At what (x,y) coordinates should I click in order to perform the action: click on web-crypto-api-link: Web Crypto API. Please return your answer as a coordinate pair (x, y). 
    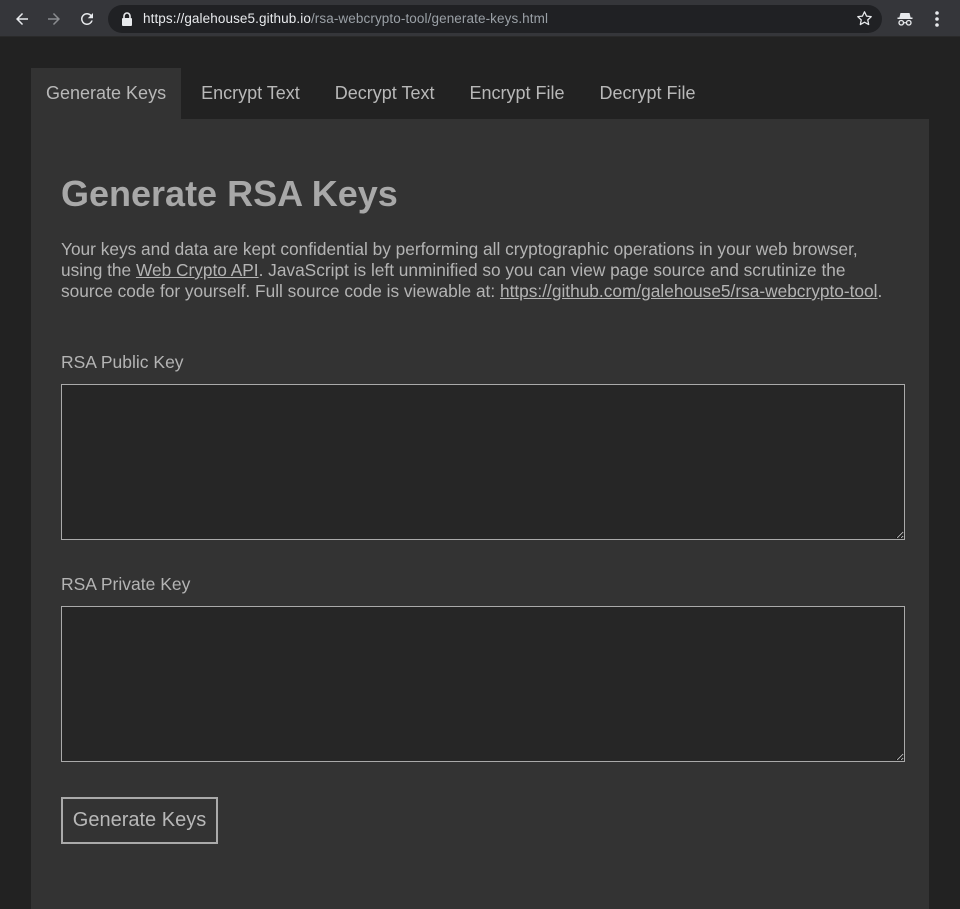
    Looking at the image, I should click on (197, 270).